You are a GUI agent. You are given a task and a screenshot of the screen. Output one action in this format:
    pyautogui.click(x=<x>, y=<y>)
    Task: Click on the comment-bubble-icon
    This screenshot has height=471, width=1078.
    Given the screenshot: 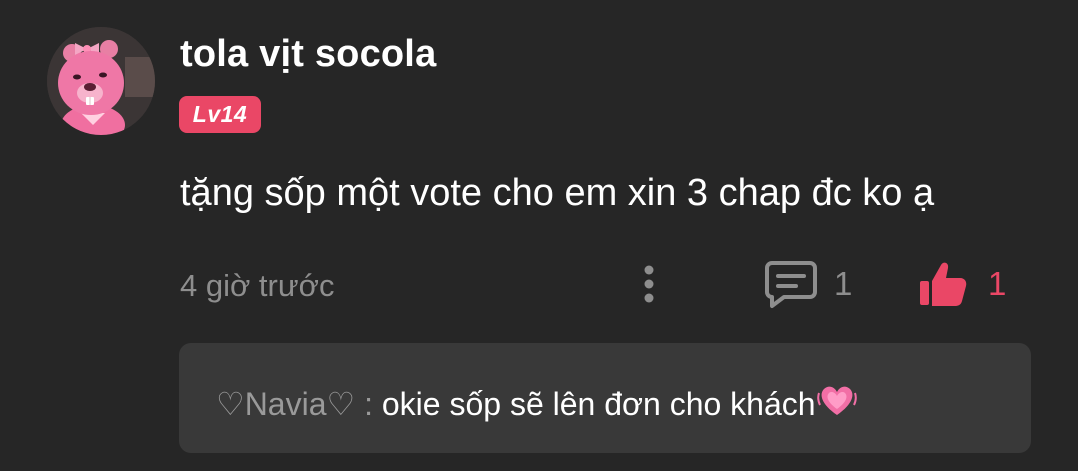 What is the action you would take?
    pyautogui.click(x=791, y=284)
    